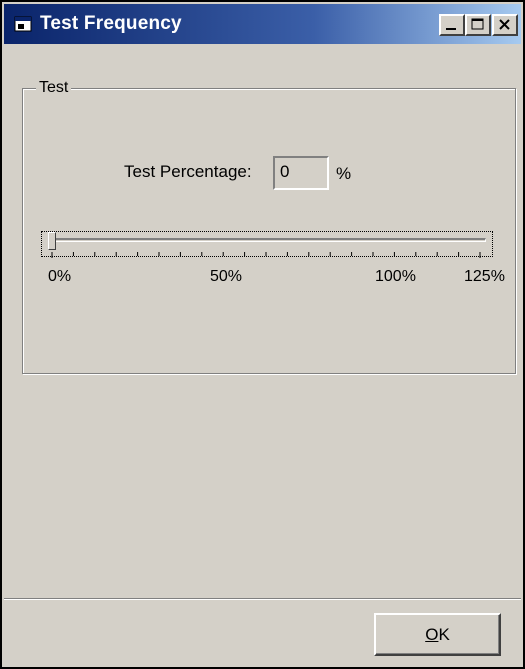 The image size is (525, 669). I want to click on ok-mnemonic: O, so click(432, 634).